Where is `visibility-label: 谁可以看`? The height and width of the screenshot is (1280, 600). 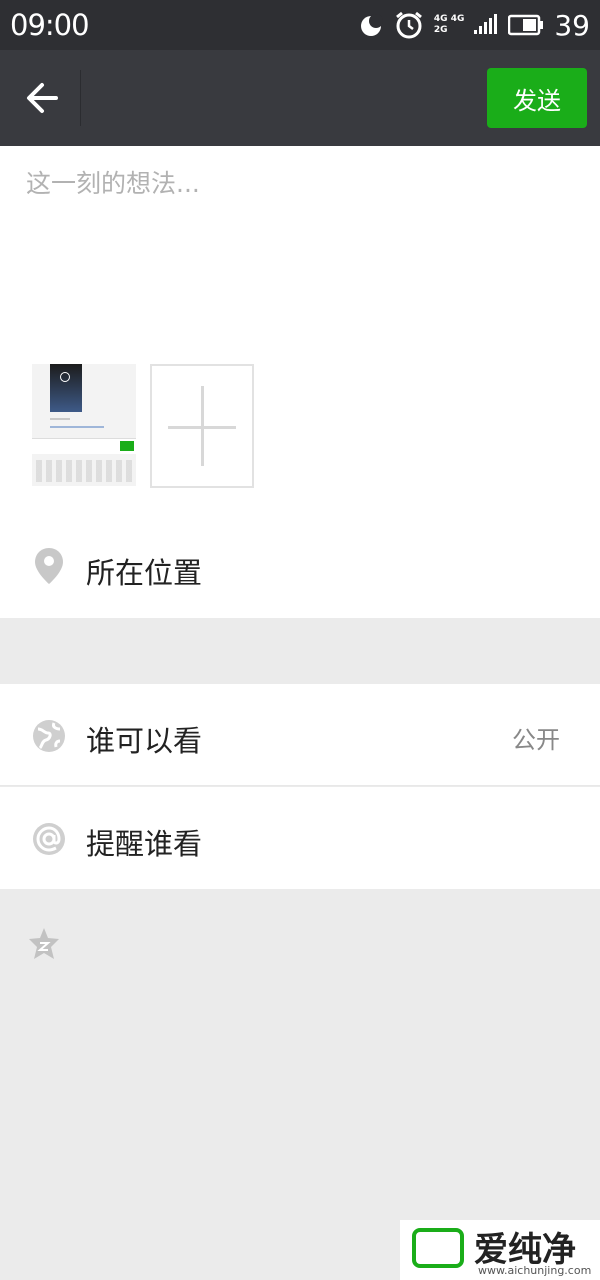 visibility-label: 谁可以看 is located at coordinates (144, 741).